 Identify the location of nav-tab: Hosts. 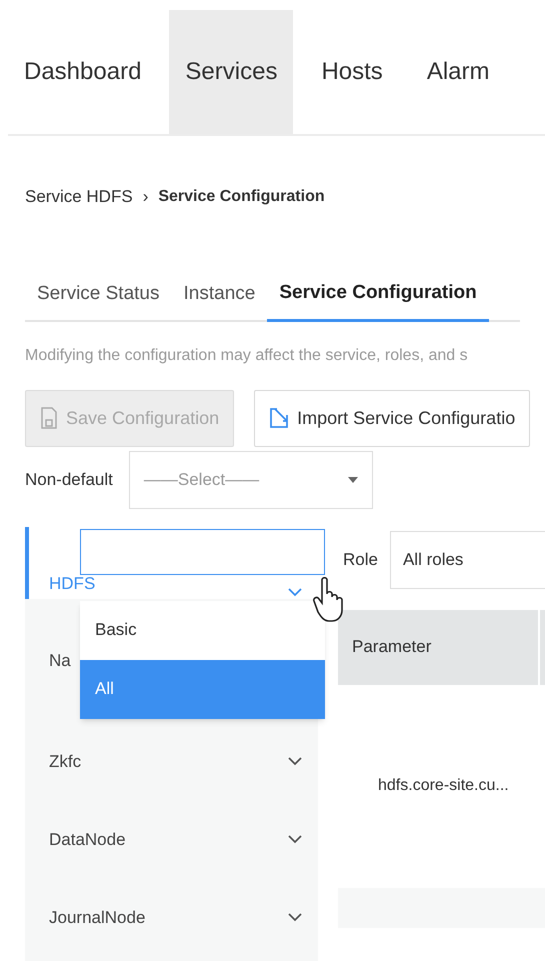
(352, 72).